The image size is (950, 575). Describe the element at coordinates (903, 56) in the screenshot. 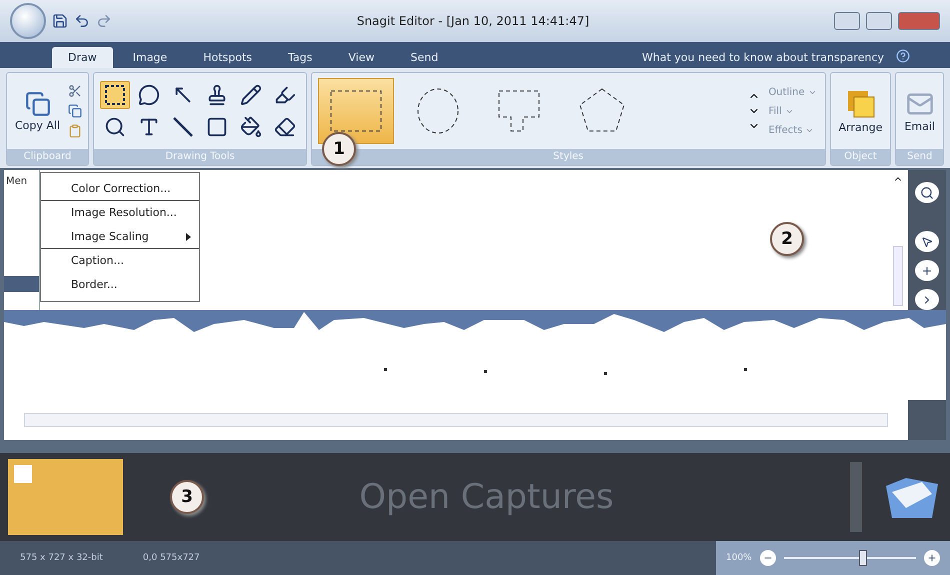

I see `help-icon` at that location.